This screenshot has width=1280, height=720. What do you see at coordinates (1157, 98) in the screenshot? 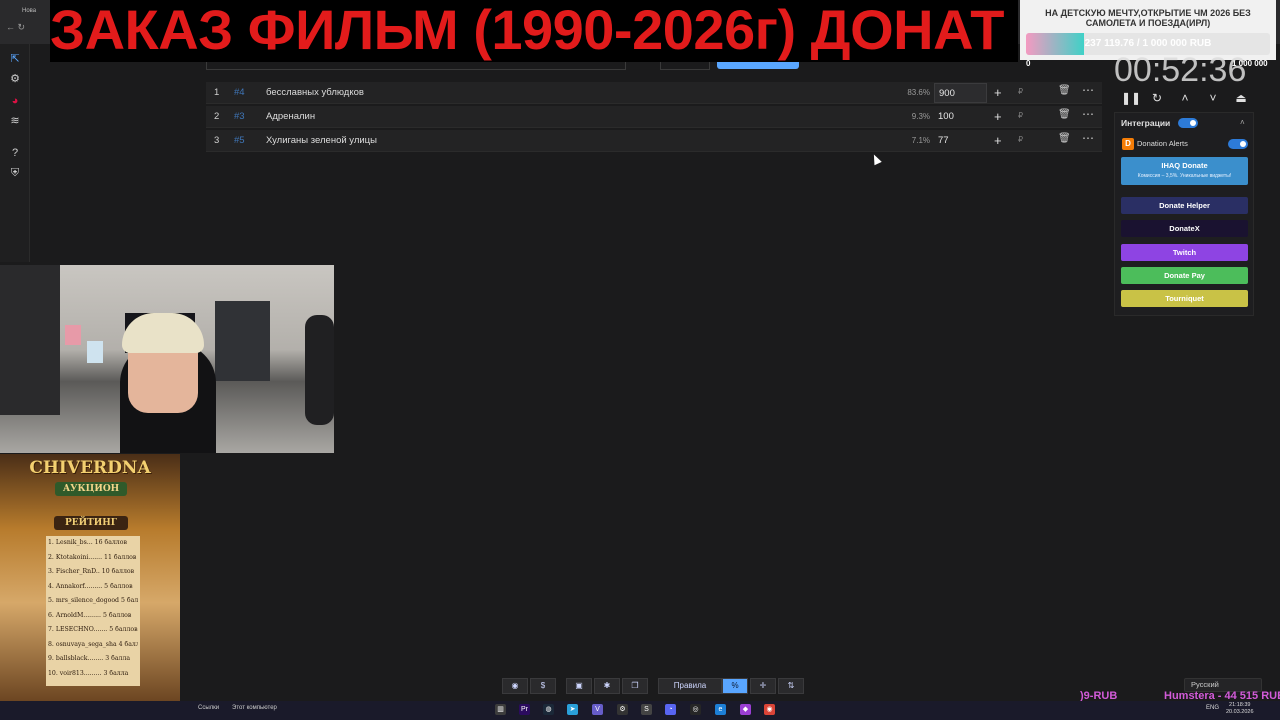
I see `reset-icon: ↻` at bounding box center [1157, 98].